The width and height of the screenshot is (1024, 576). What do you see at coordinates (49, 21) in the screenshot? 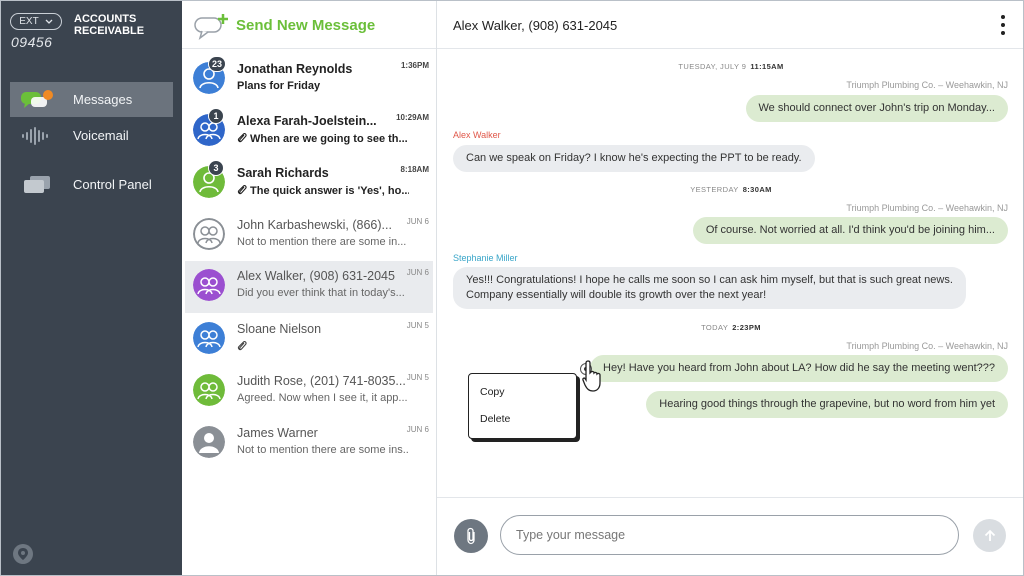
I see `chevron-down-icon` at bounding box center [49, 21].